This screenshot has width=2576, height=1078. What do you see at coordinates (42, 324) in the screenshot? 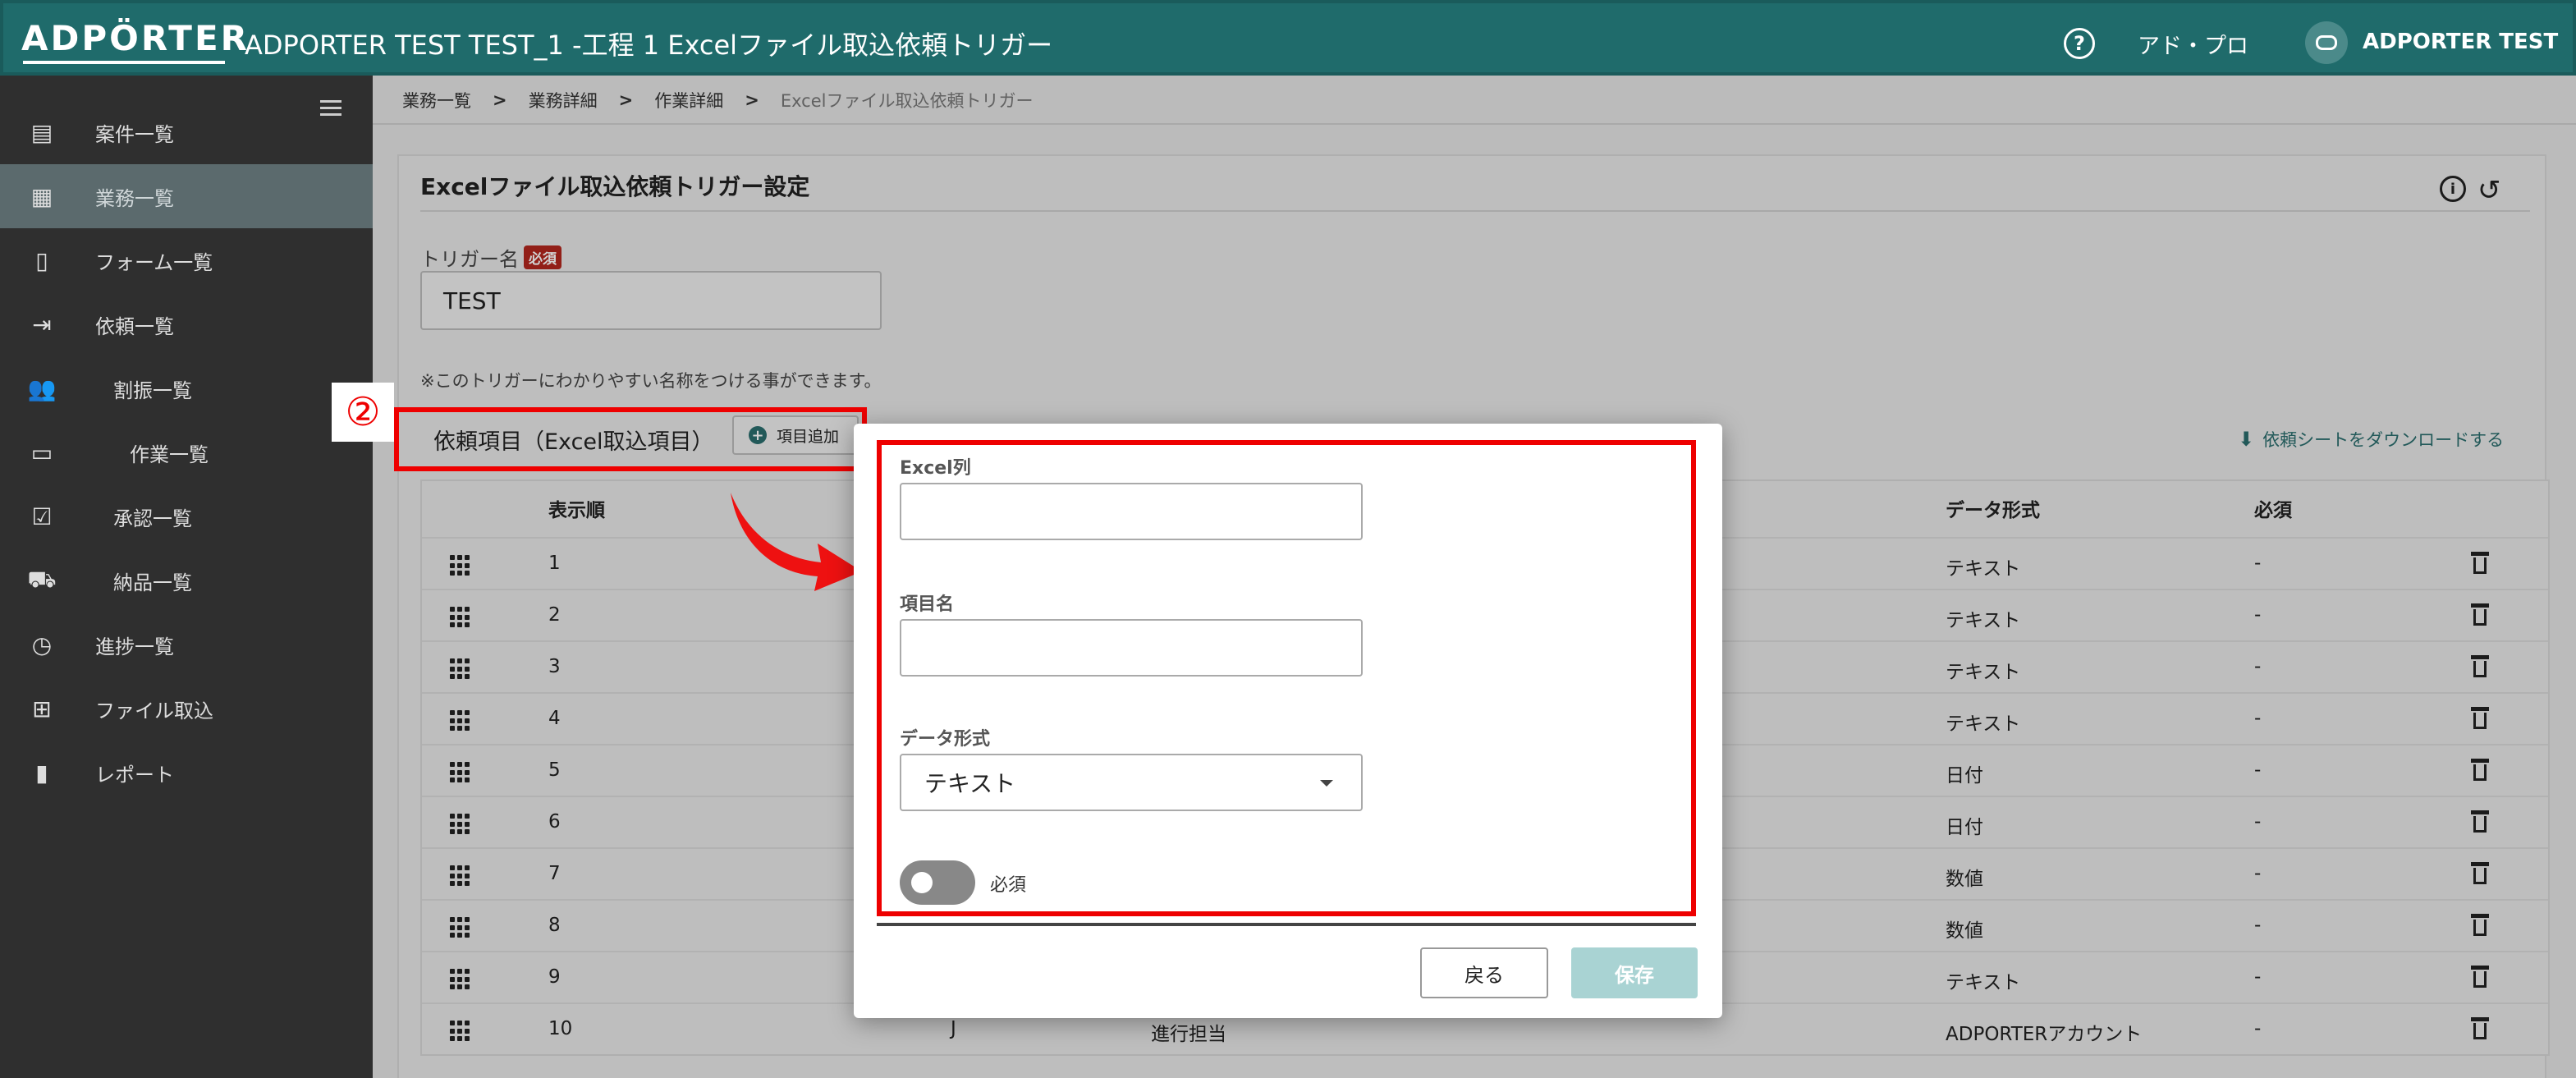
I see `inbox-icon: ⇥` at bounding box center [42, 324].